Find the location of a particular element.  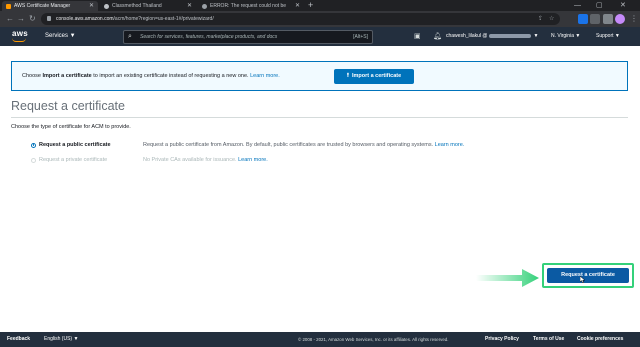

services-menu: Services ▼ is located at coordinates (60, 36).